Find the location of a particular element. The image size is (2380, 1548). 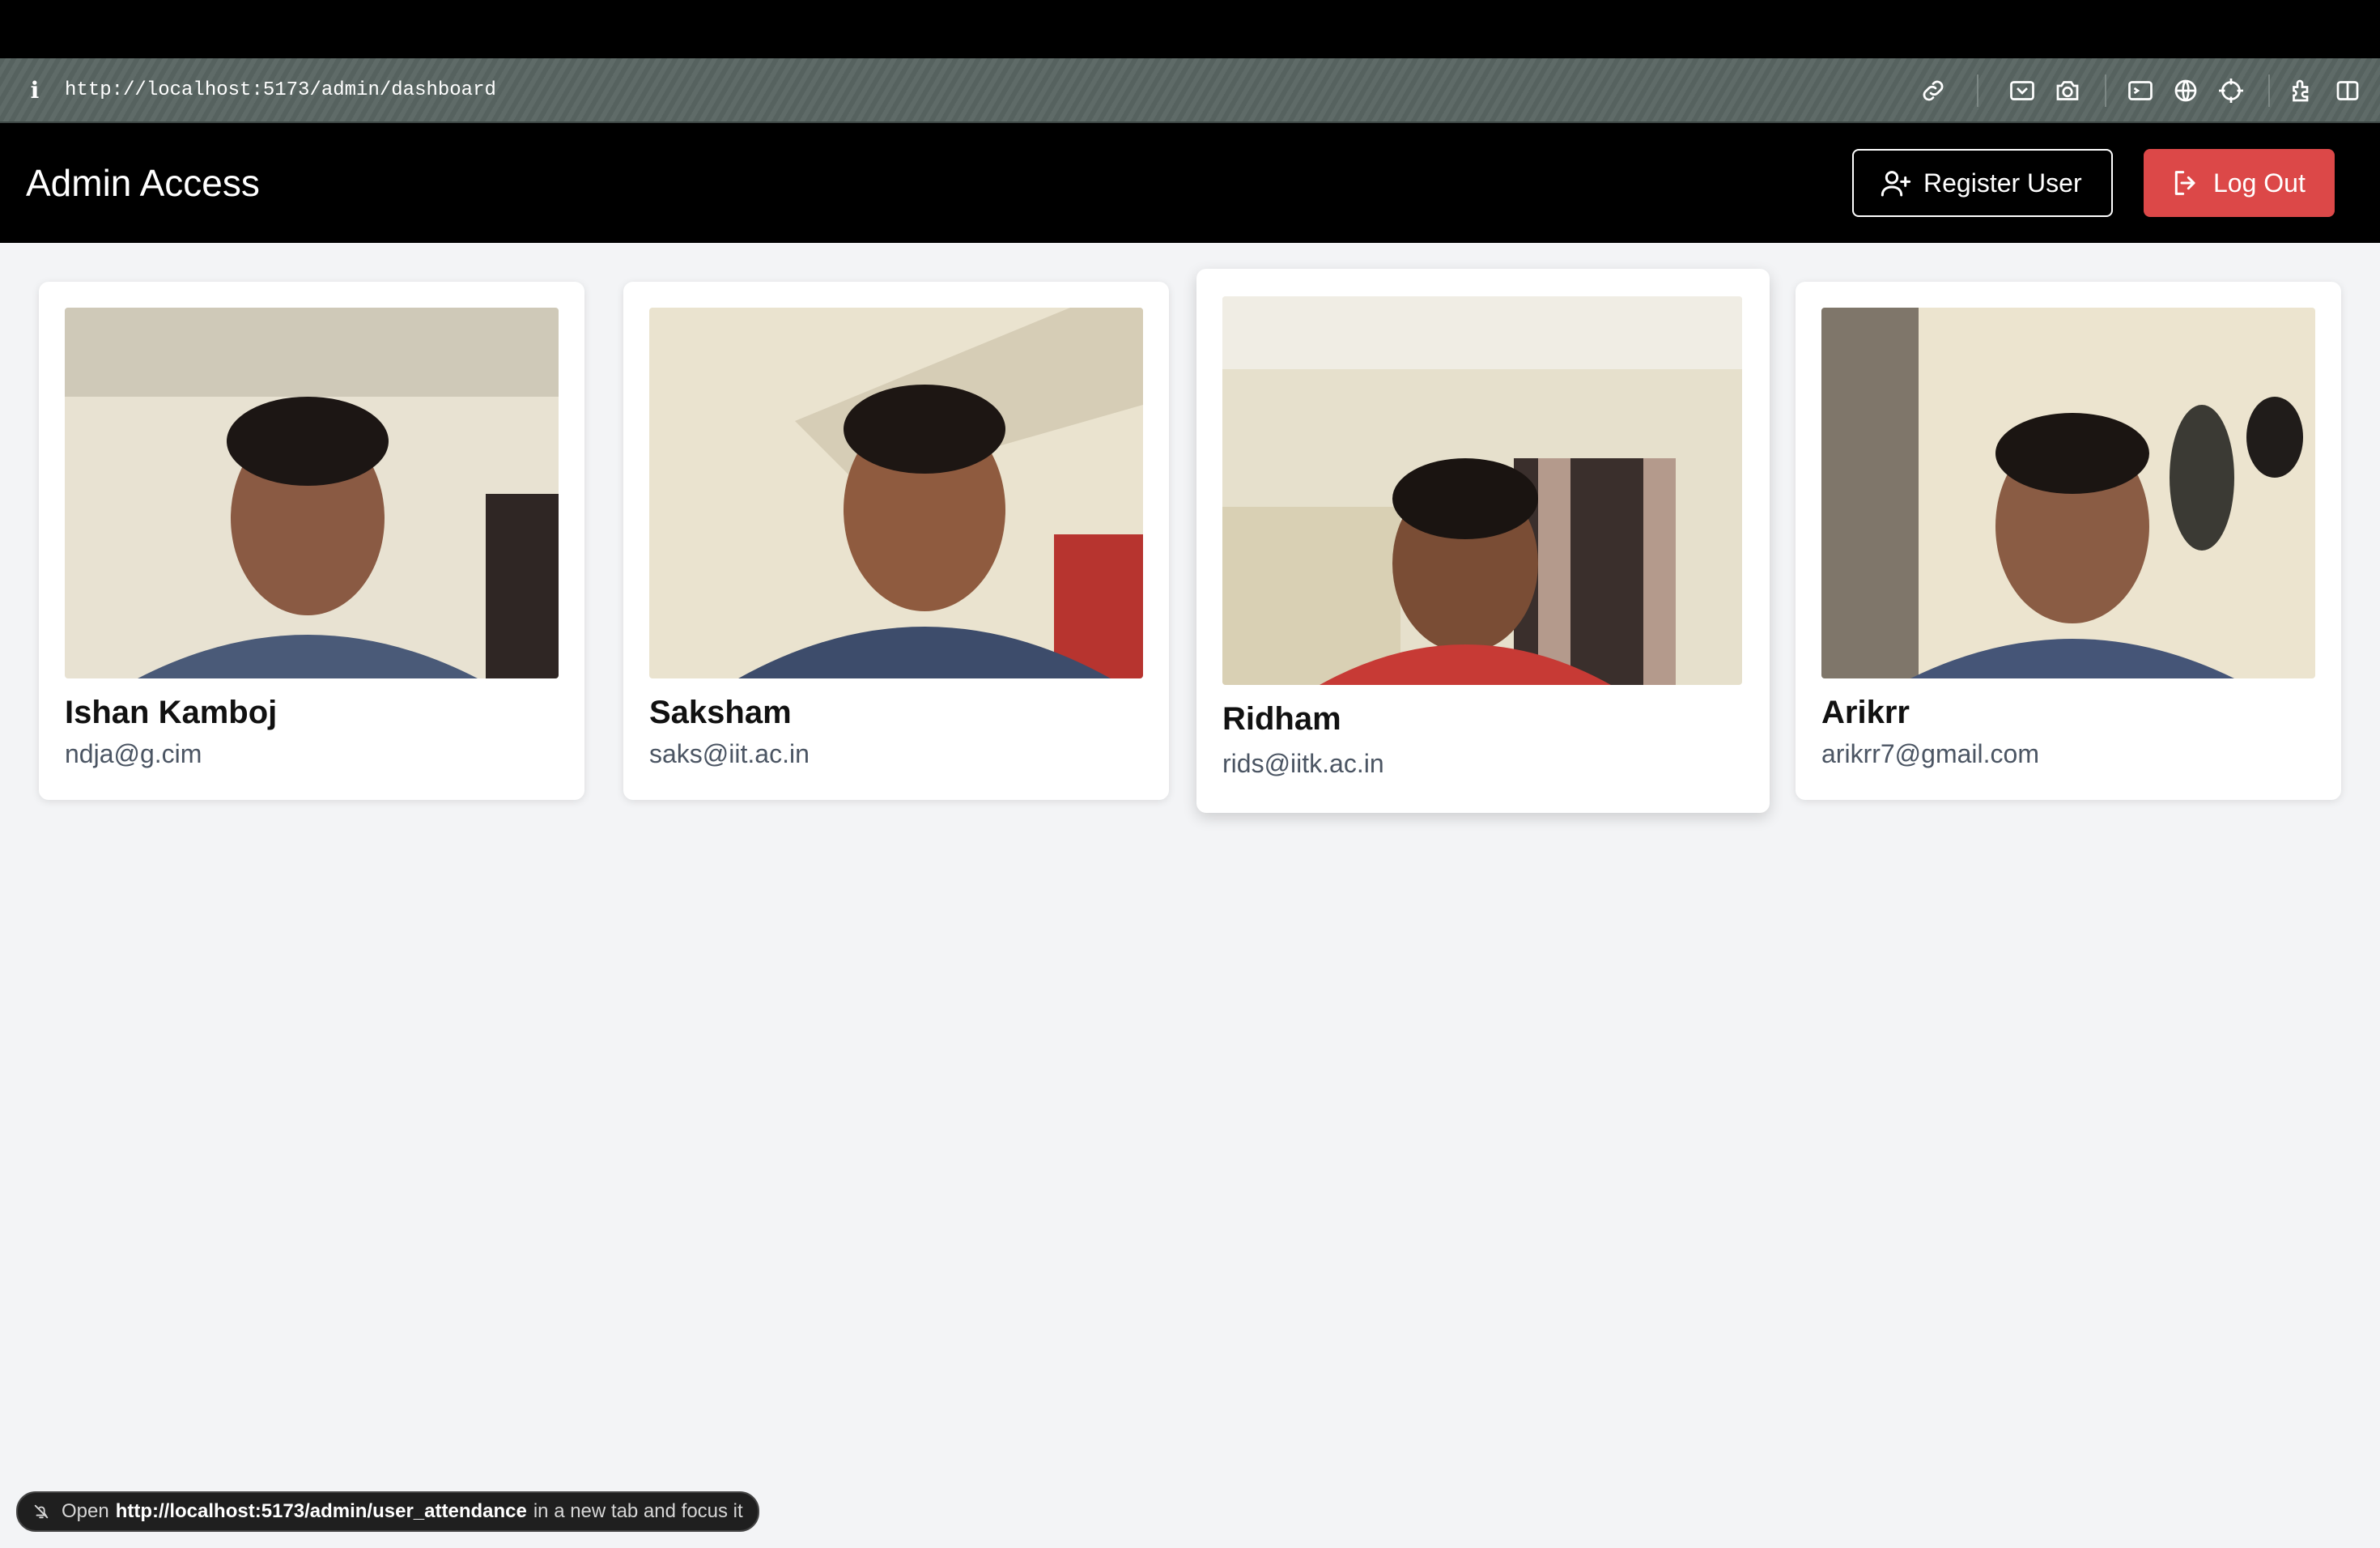

user-plus-icon is located at coordinates (1896, 184).